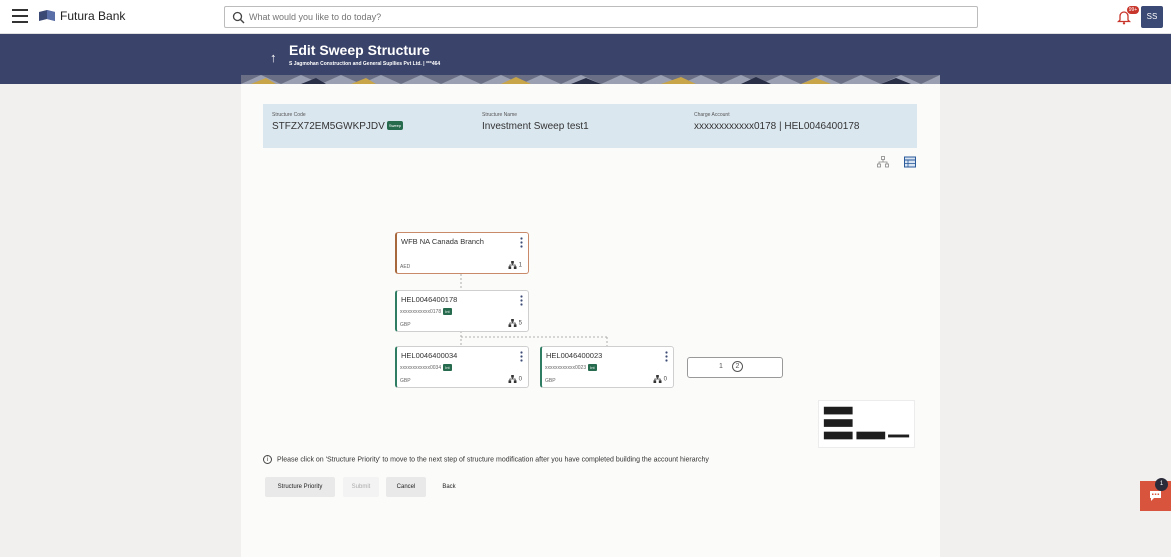  I want to click on node-account: xxxxxxxxxxxx0023 Int, so click(571, 367).